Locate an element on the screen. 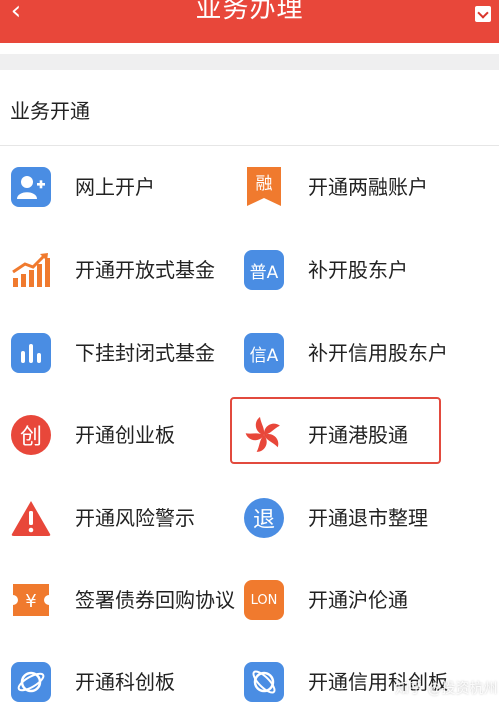  svg-text: 融 is located at coordinates (264, 184).